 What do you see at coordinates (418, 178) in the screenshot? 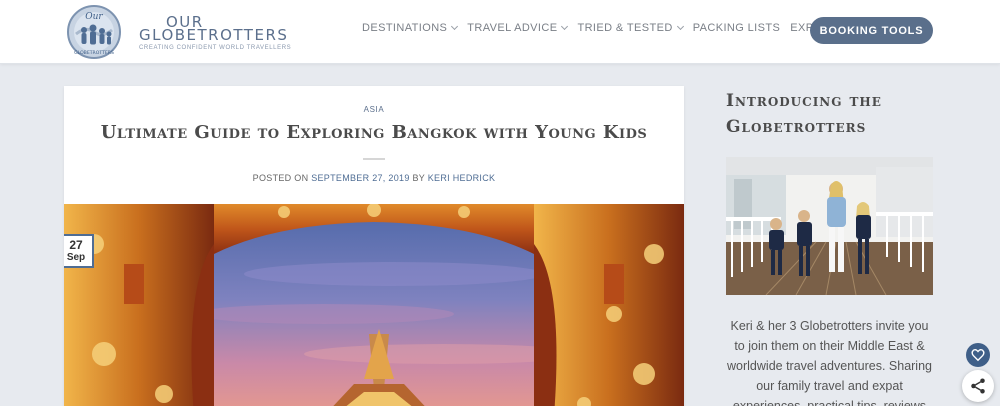
I see `by-label: BY` at bounding box center [418, 178].